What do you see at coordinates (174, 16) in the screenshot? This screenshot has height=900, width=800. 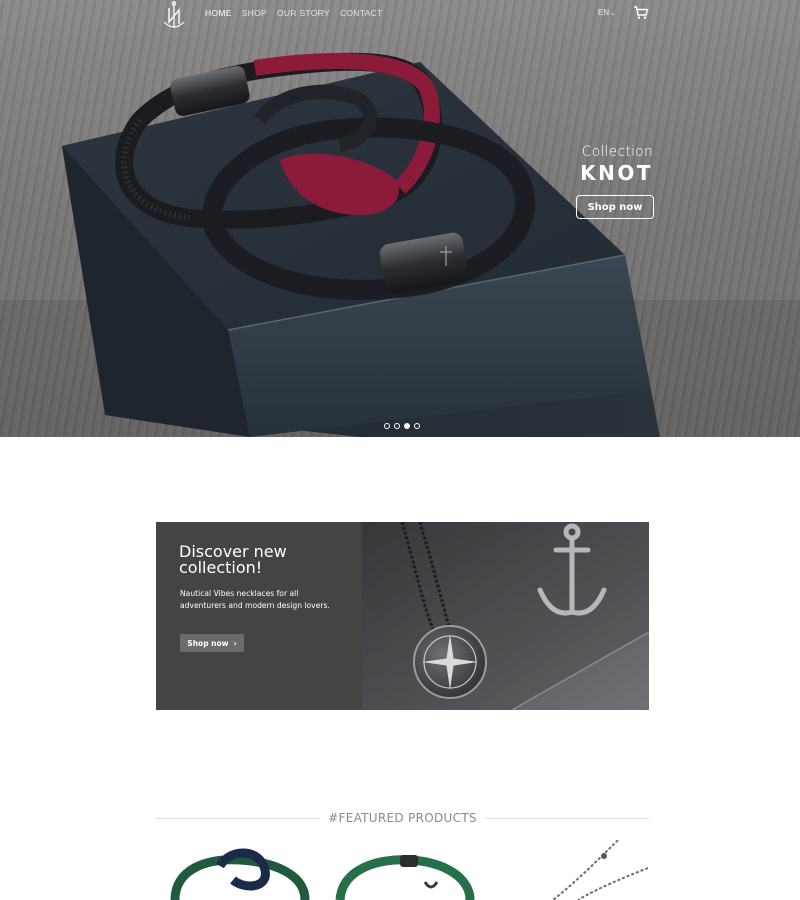 I see `brand-logo-anchor-icon` at bounding box center [174, 16].